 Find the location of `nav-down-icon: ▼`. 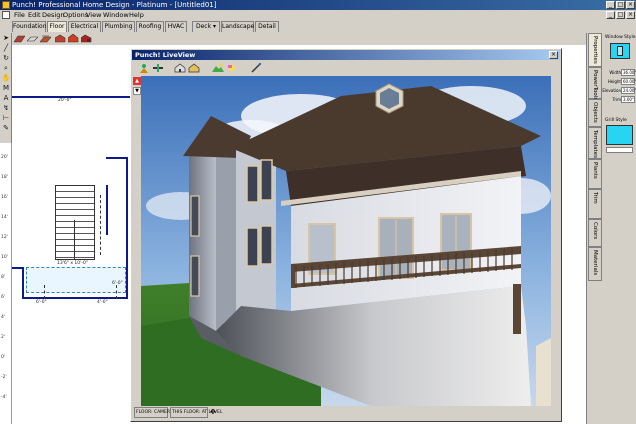

nav-down-icon: ▼ is located at coordinates (137, 91).